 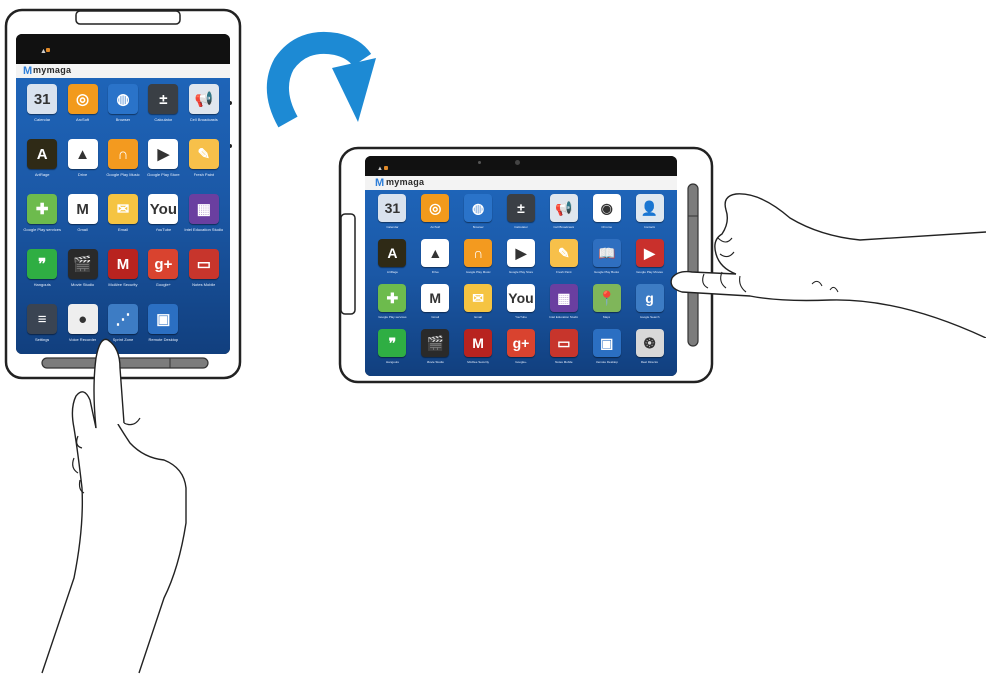 I want to click on app-label: Remote Desktop, so click(x=606, y=362).